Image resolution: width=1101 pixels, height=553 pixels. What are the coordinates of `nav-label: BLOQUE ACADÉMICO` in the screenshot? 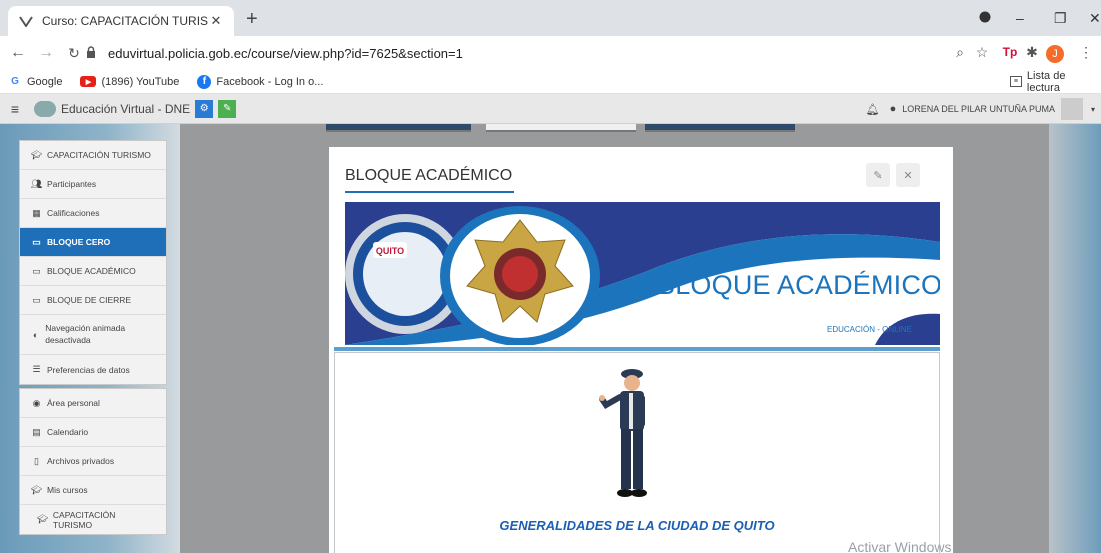 It's located at (91, 271).